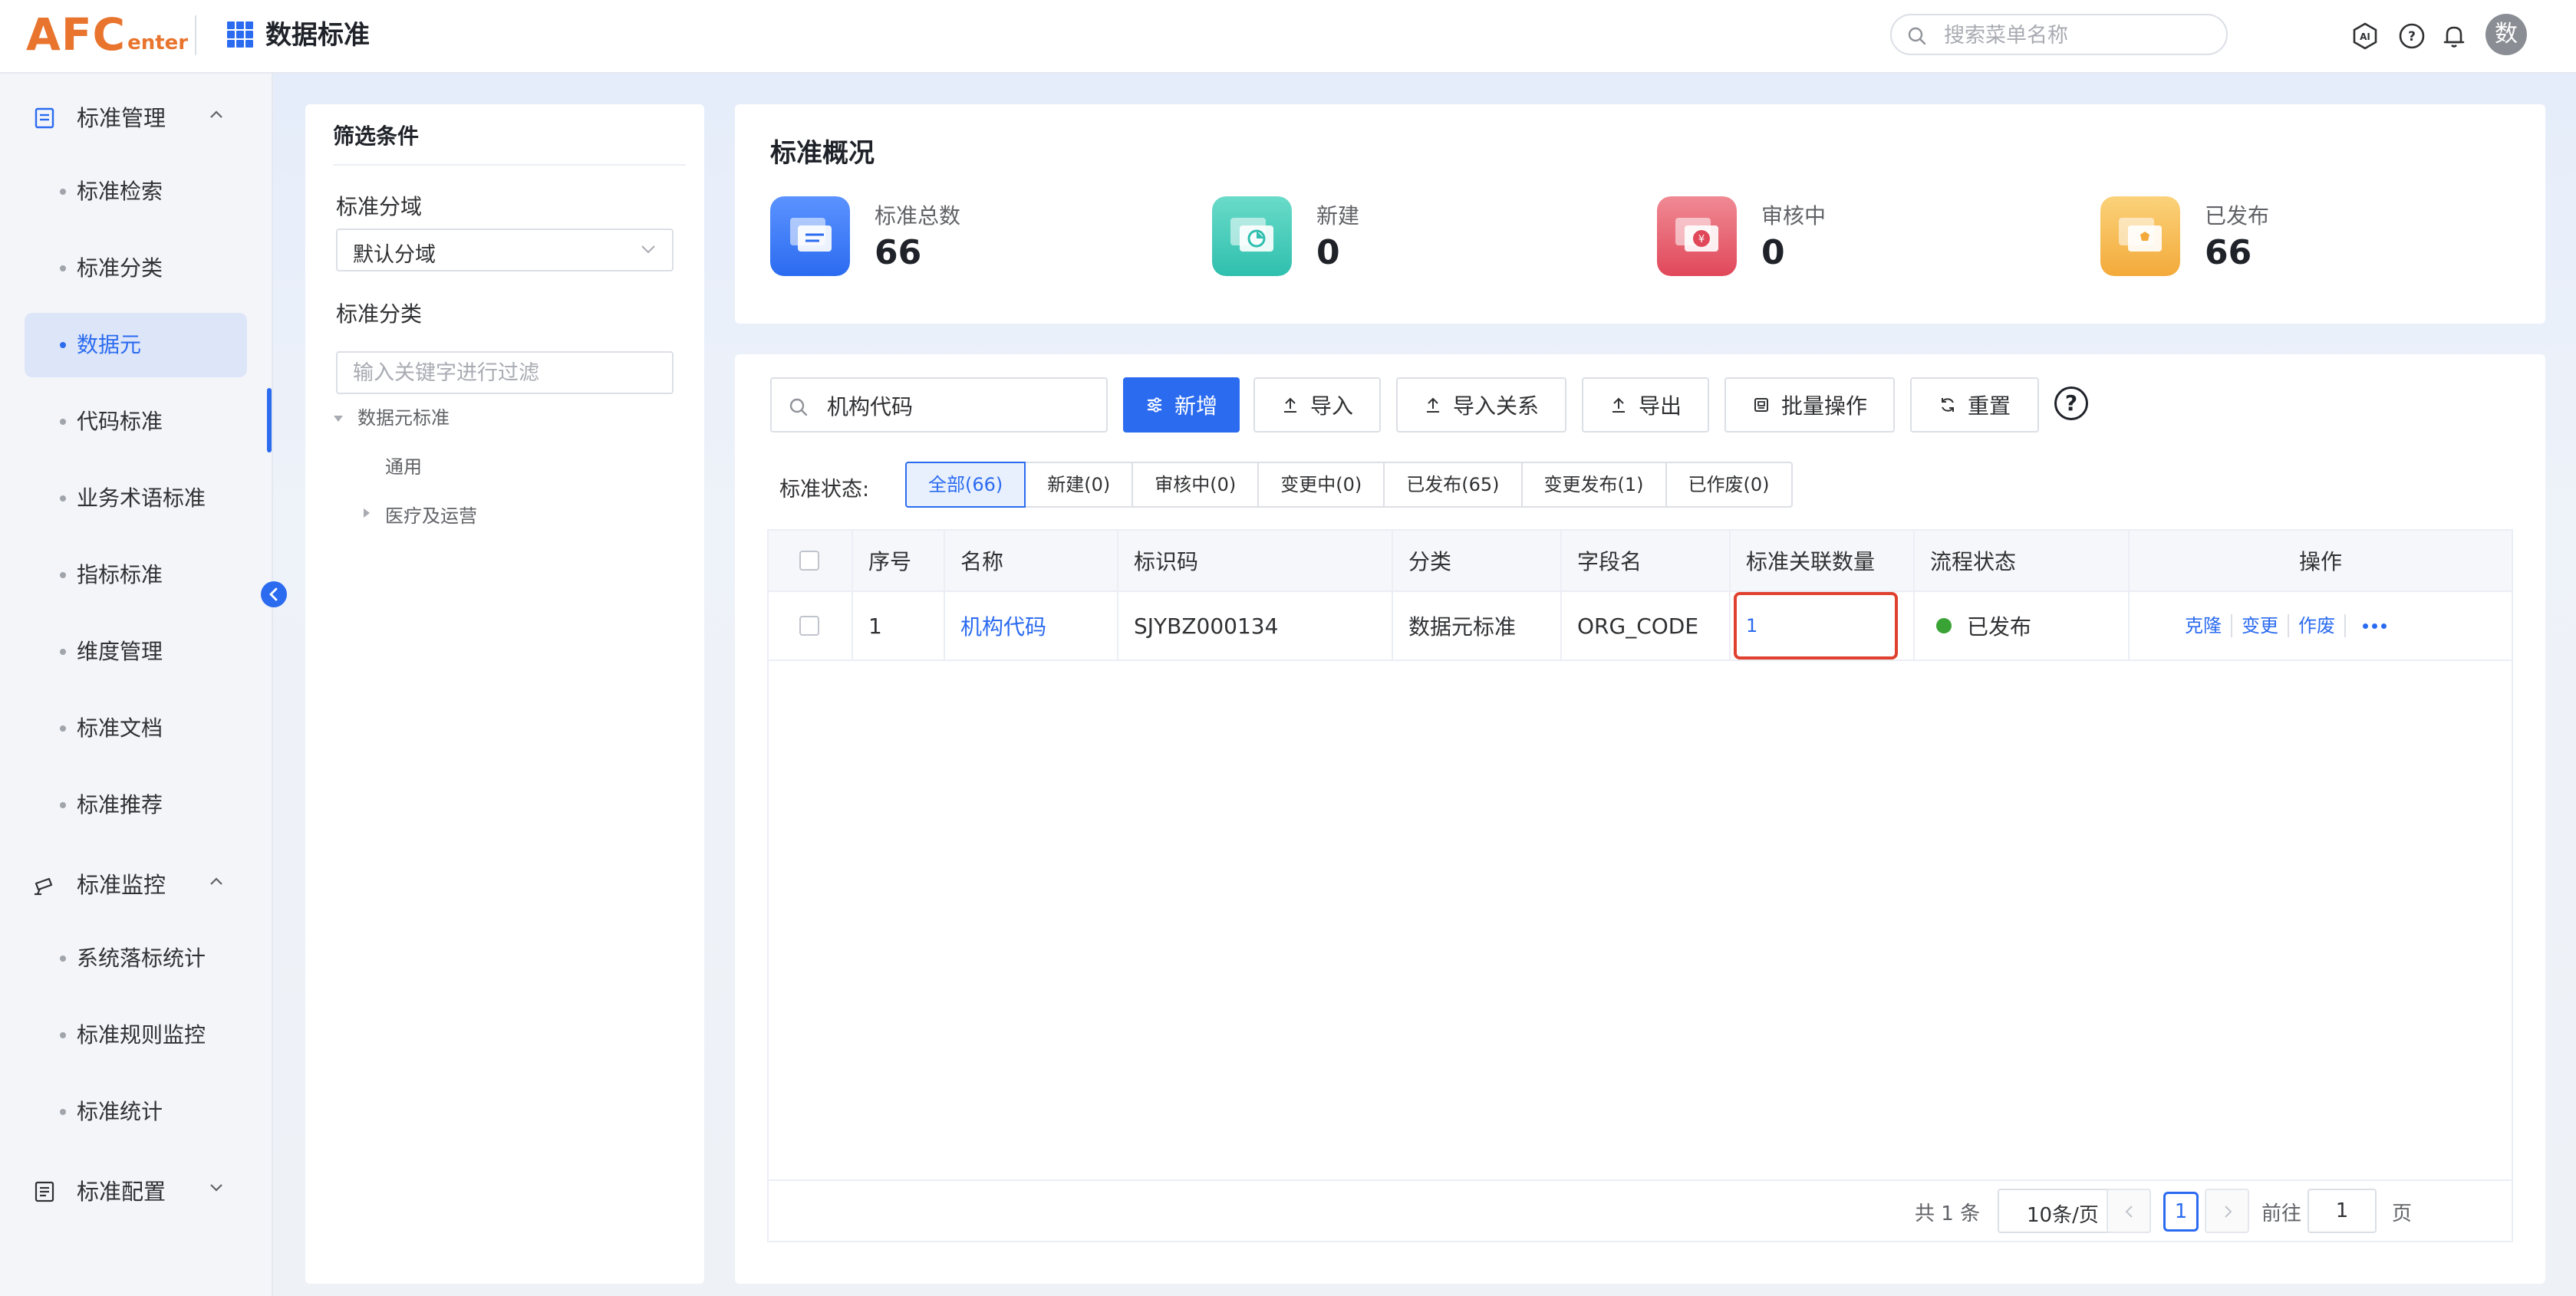 The image size is (2576, 1296). Describe the element at coordinates (120, 728) in the screenshot. I see `sidebar-item-label: 标准文档` at that location.